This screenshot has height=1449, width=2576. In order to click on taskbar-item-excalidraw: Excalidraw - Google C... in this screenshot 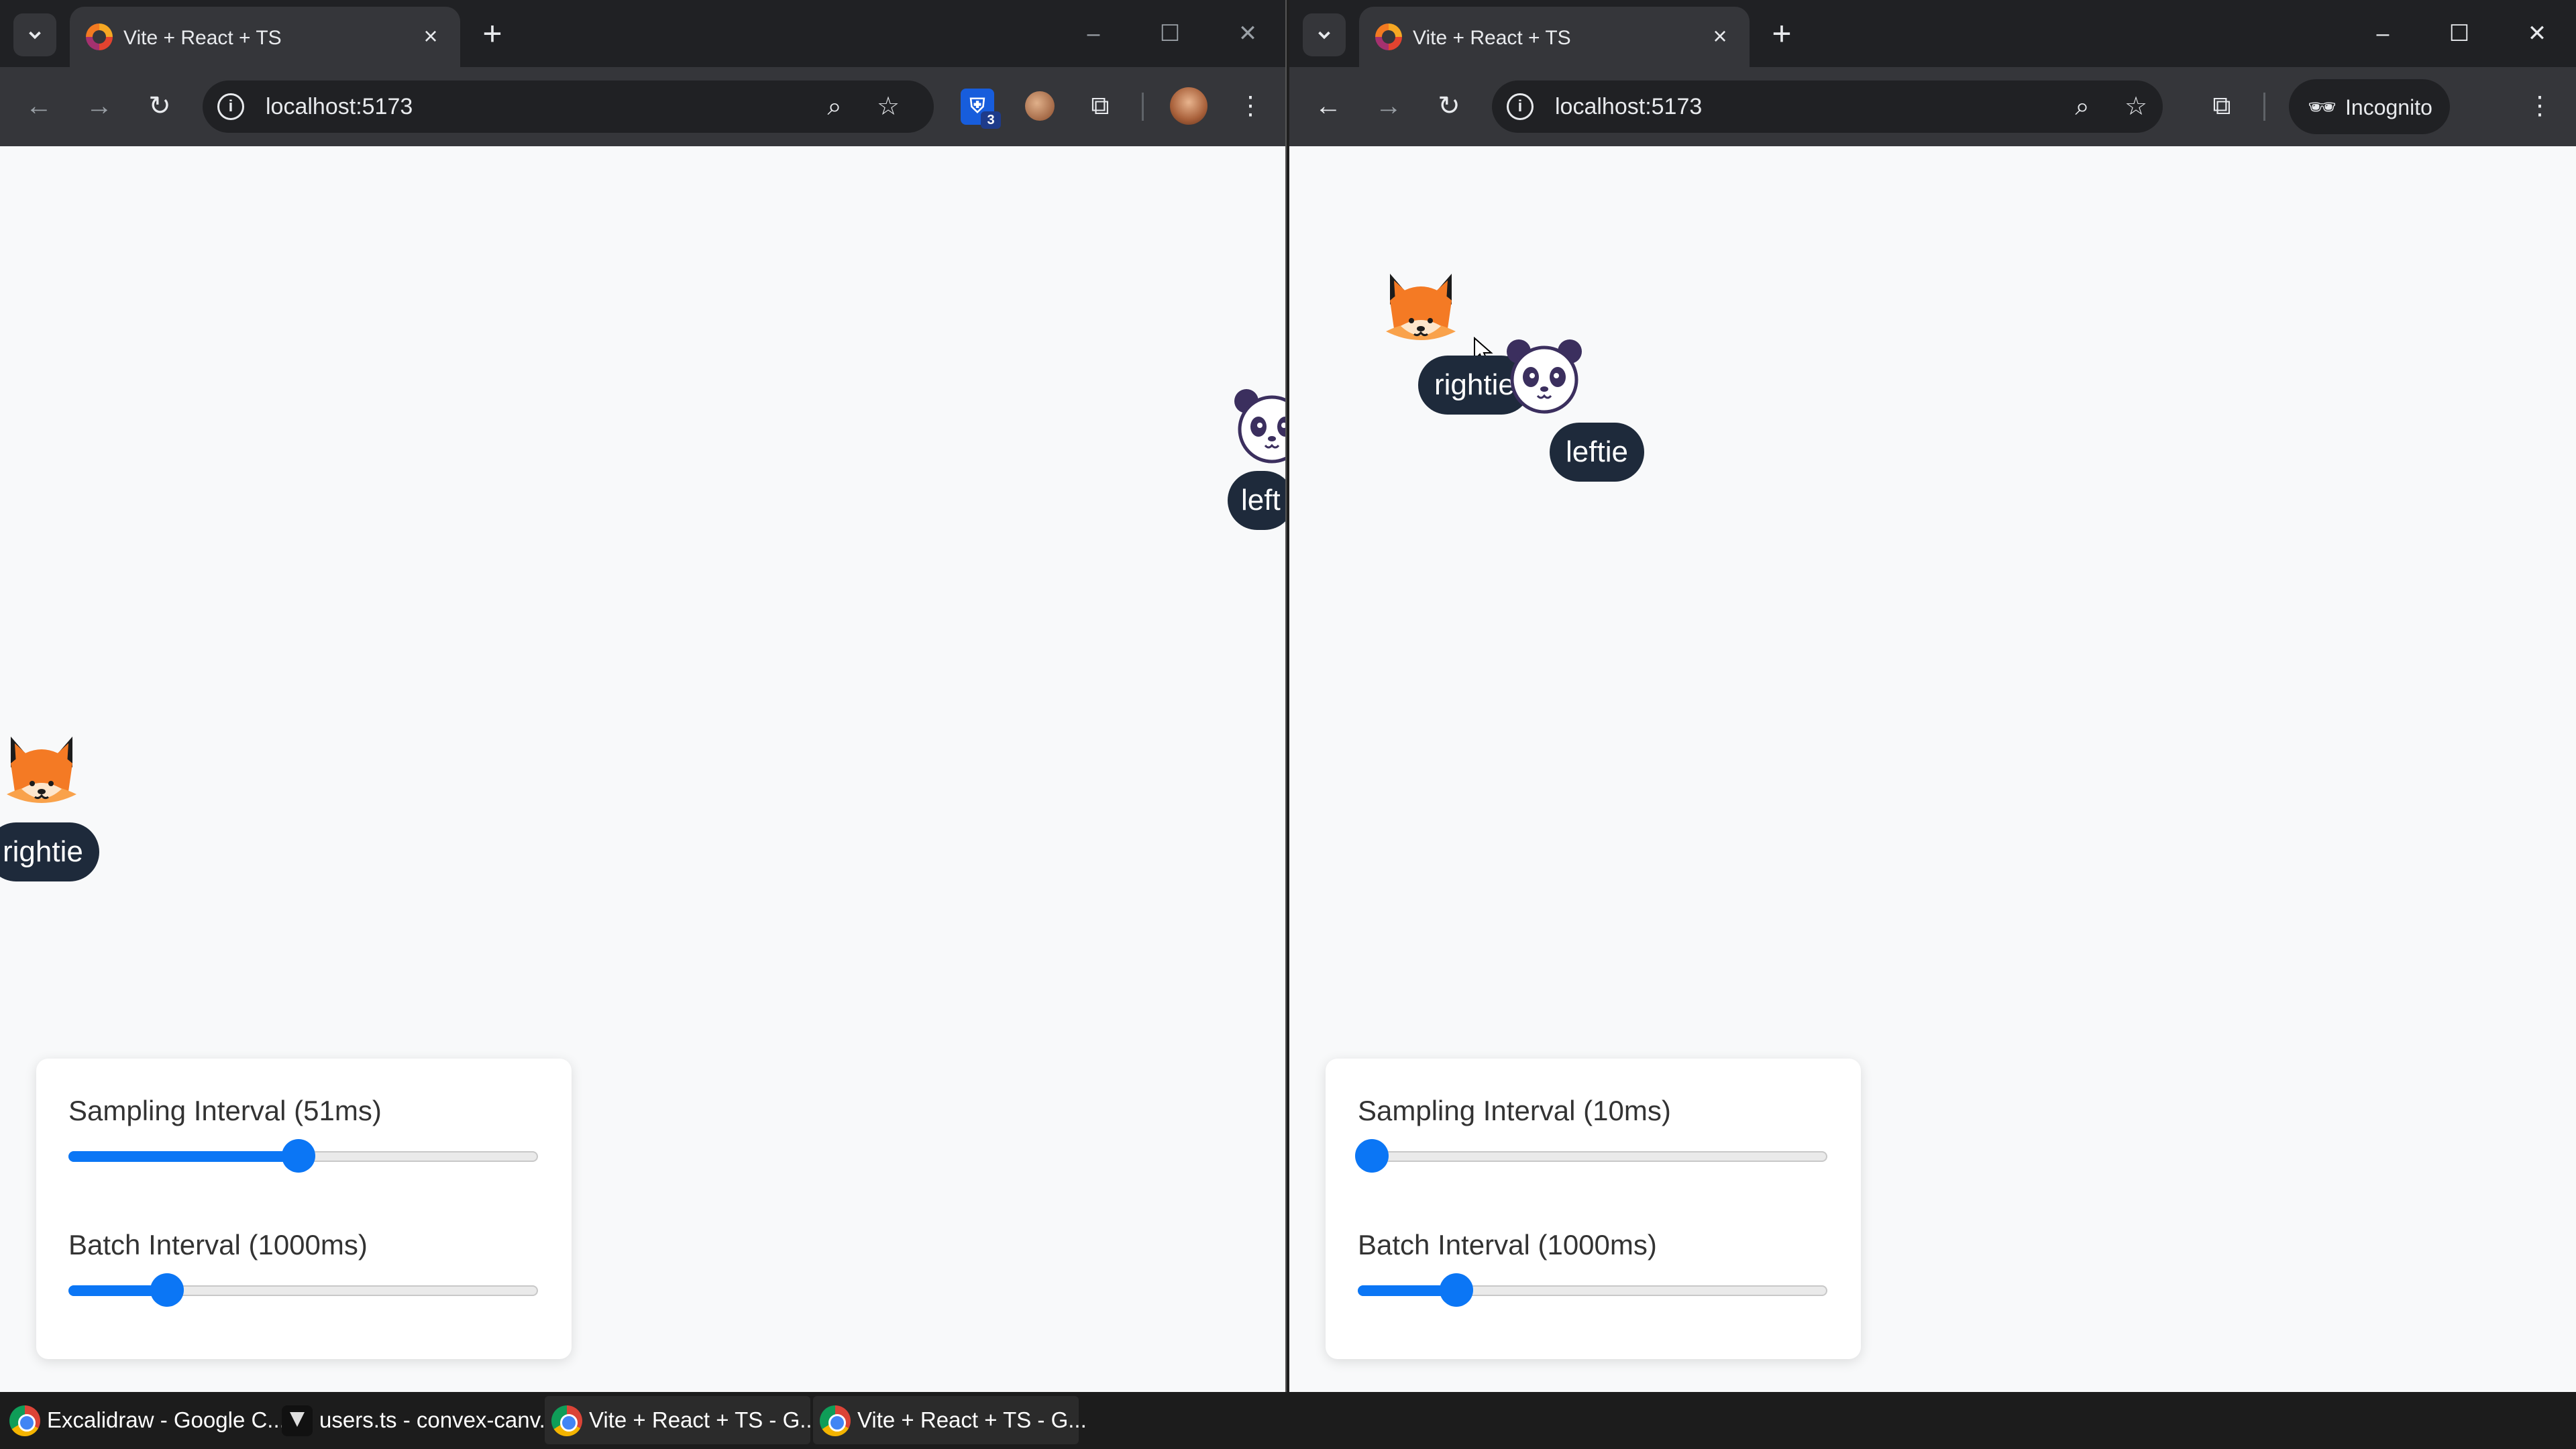, I will do `click(144, 1420)`.